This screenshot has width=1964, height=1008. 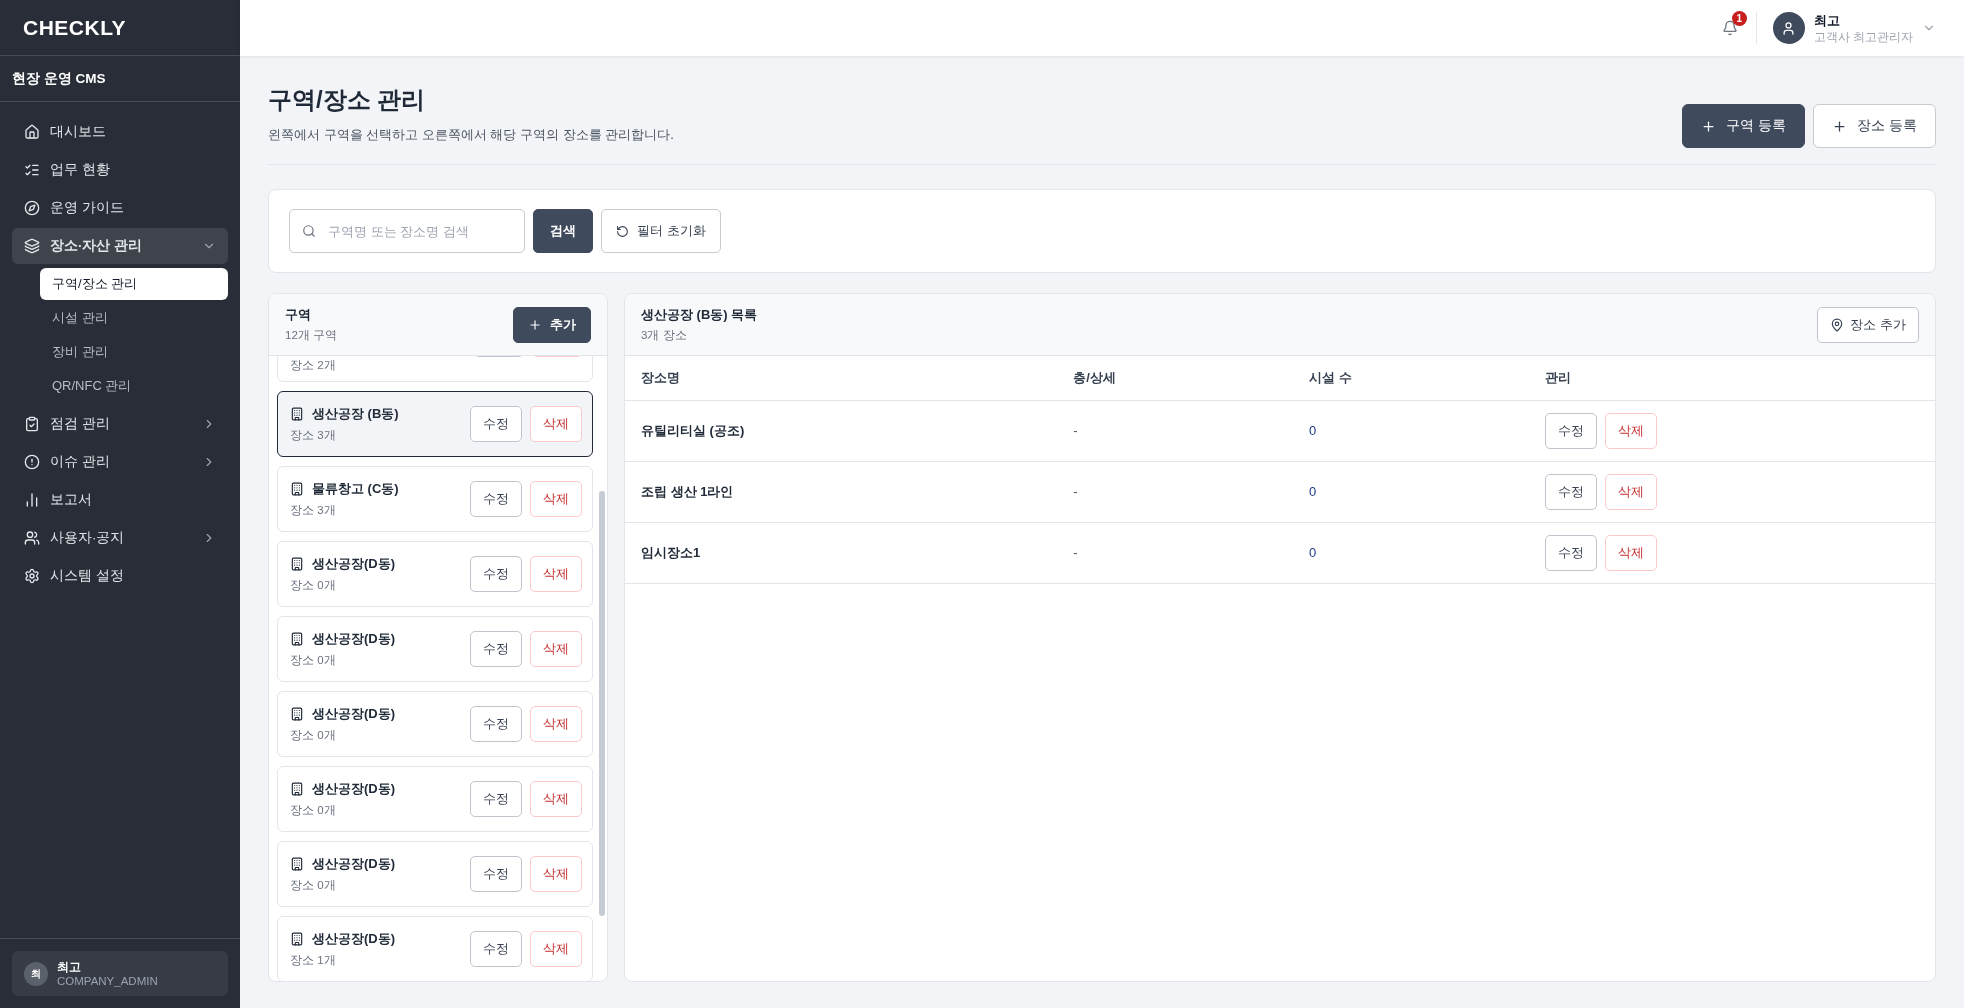 I want to click on plus-icon, so click(x=1709, y=126).